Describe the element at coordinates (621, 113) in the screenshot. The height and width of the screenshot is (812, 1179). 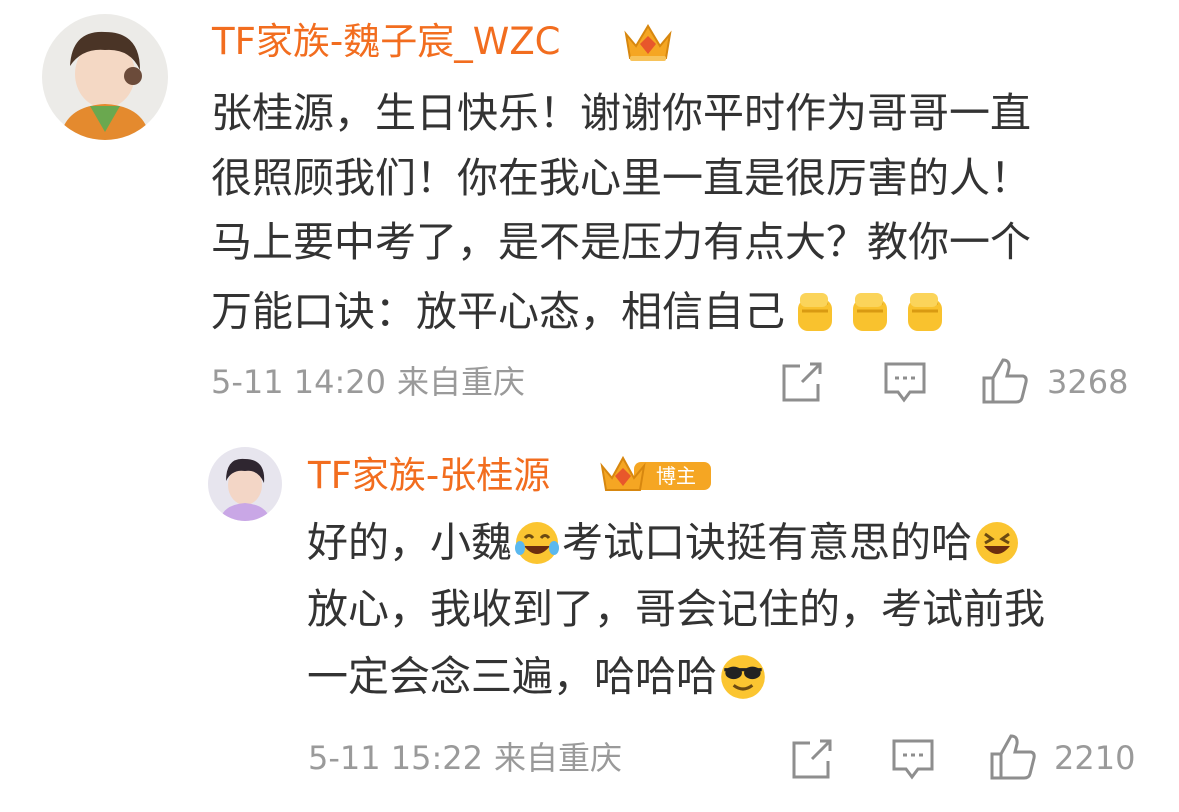
I see `comment-text-line-1: 张桂源，生日快乐！谢谢你平时作为哥哥一直` at that location.